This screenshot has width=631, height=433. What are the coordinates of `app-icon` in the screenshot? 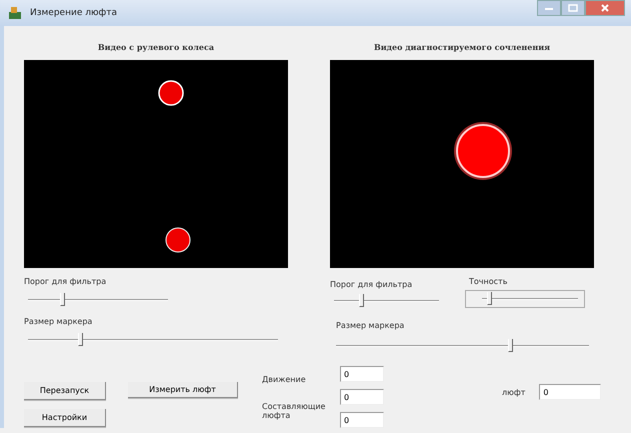 It's located at (15, 13).